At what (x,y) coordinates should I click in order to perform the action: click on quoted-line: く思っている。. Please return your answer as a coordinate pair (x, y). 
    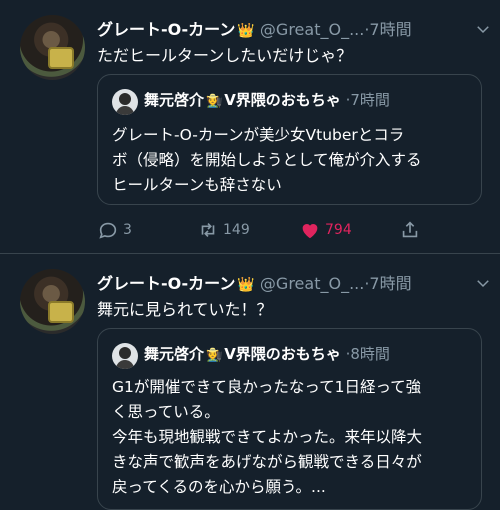
    Looking at the image, I should click on (166, 412).